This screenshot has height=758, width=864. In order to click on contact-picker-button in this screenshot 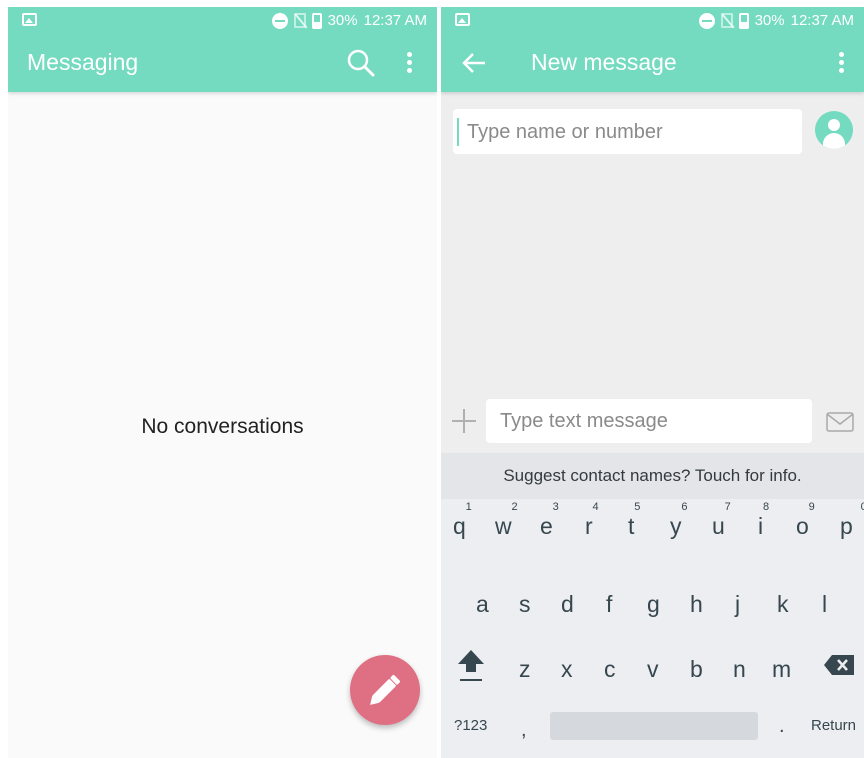, I will do `click(834, 130)`.